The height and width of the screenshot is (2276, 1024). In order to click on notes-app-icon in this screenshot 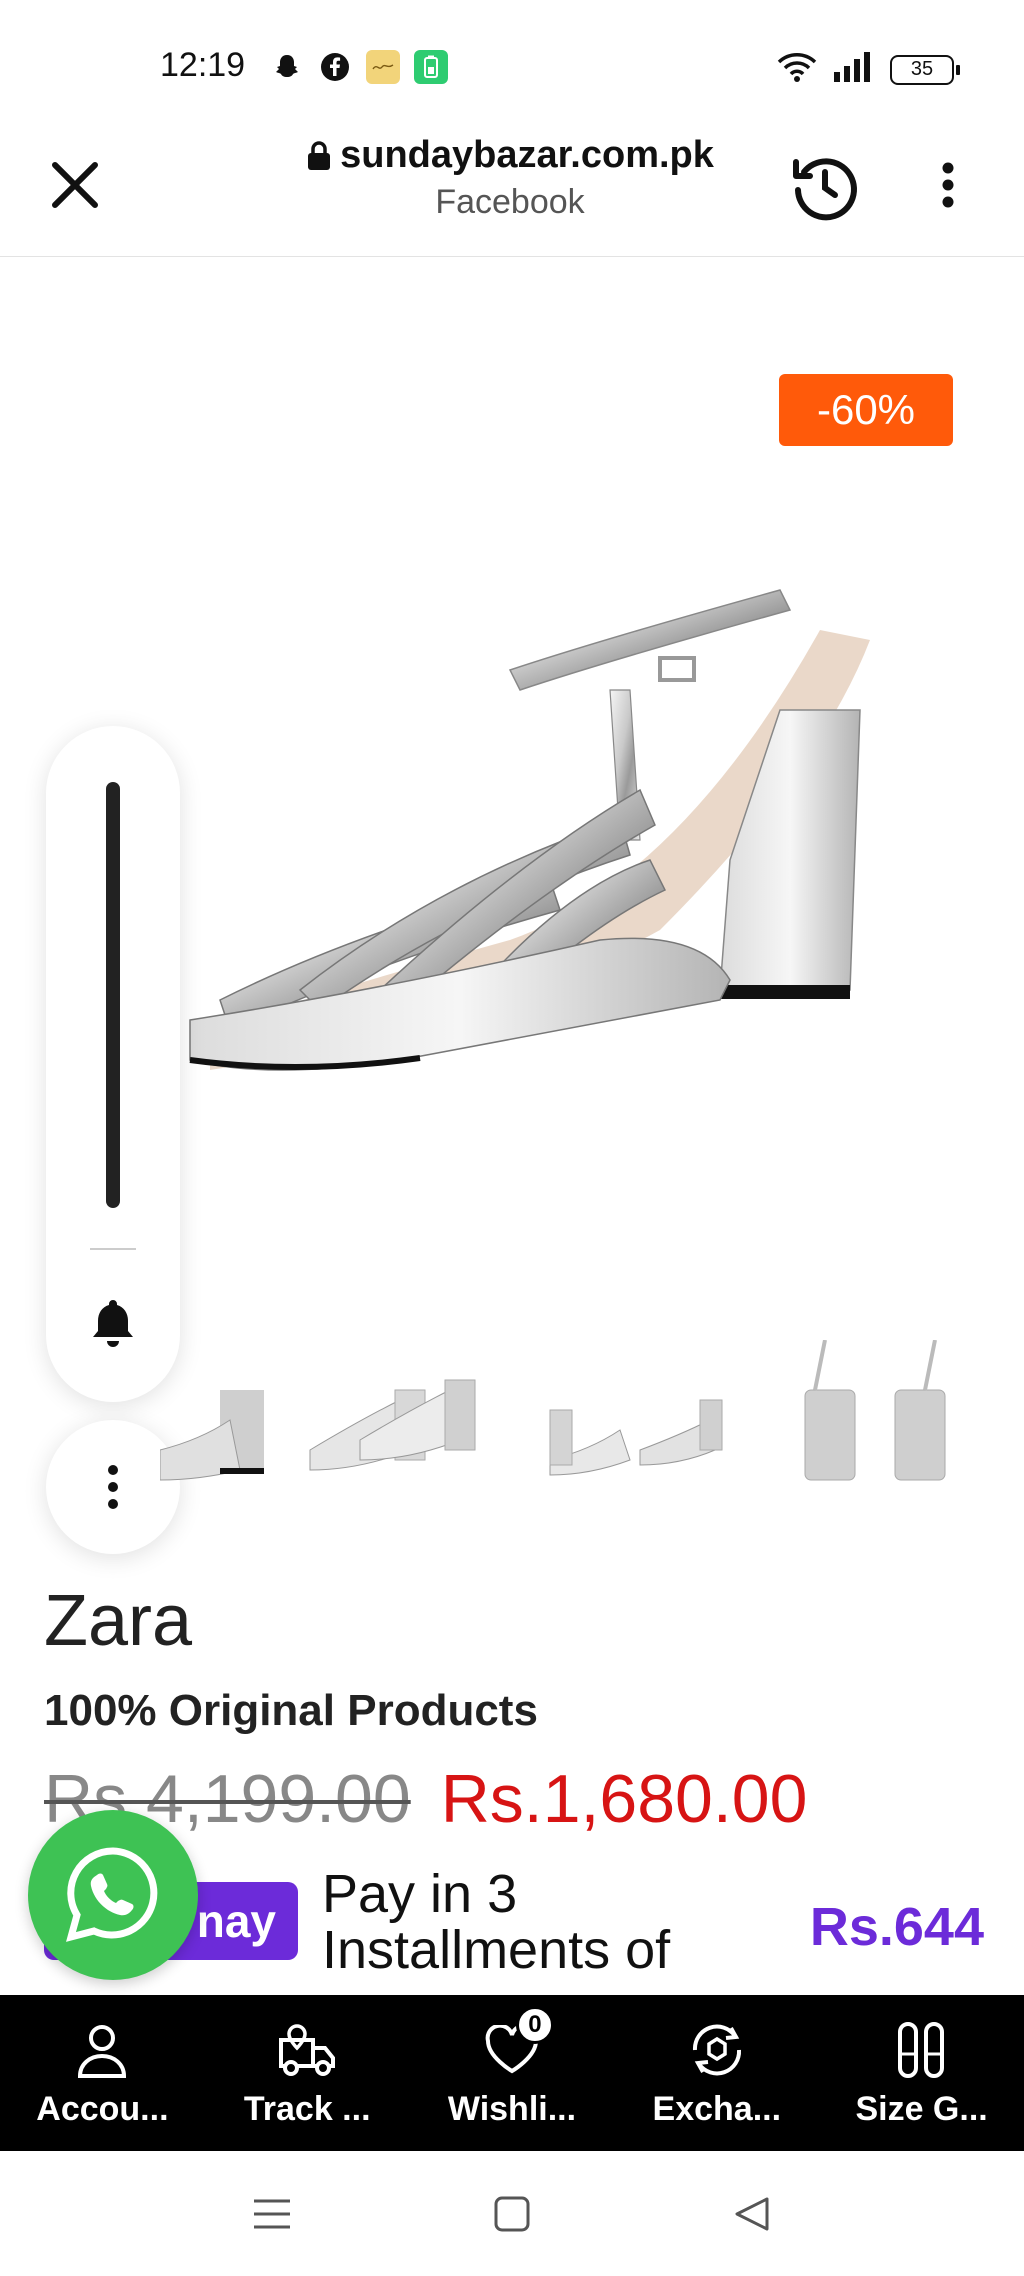, I will do `click(383, 67)`.